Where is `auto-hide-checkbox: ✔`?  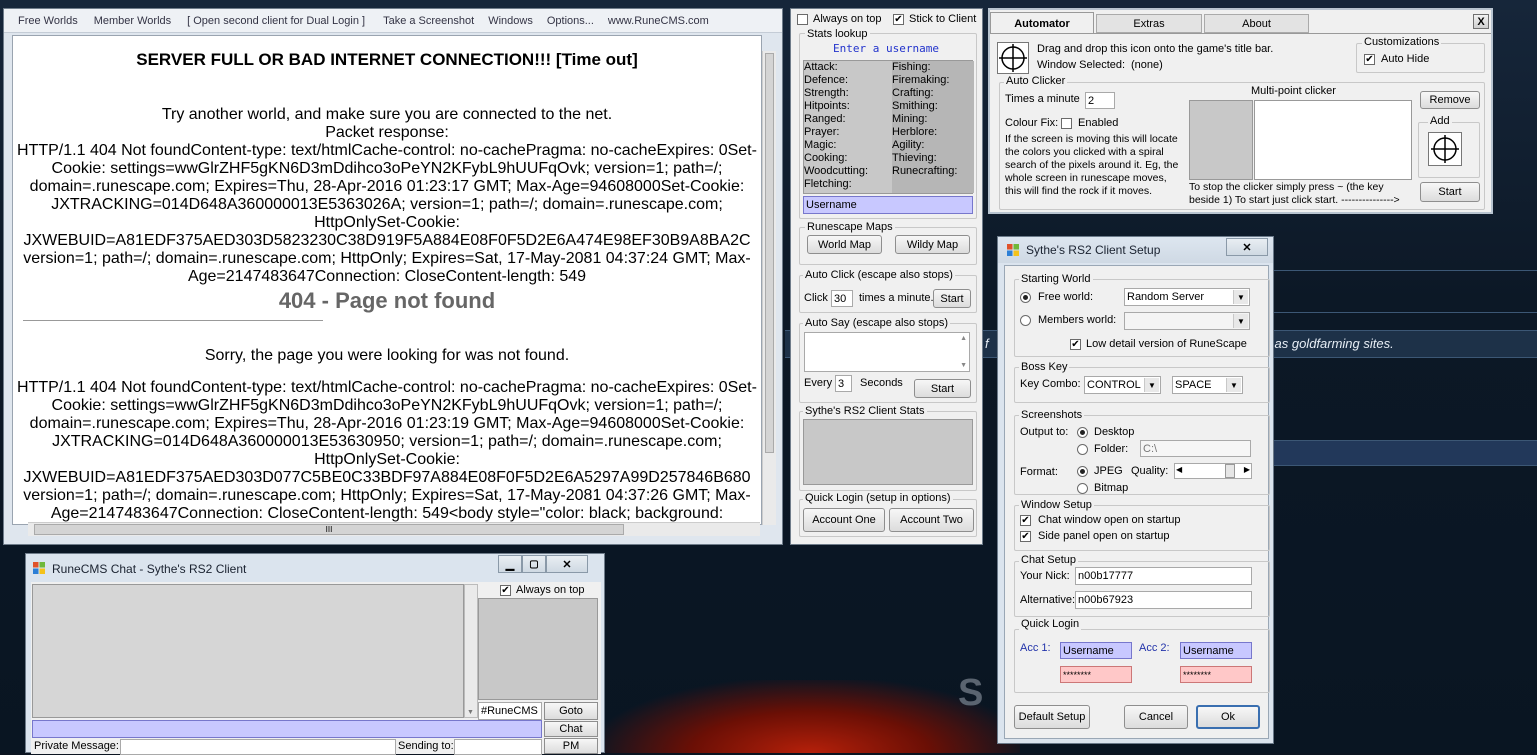 auto-hide-checkbox: ✔ is located at coordinates (1369, 59).